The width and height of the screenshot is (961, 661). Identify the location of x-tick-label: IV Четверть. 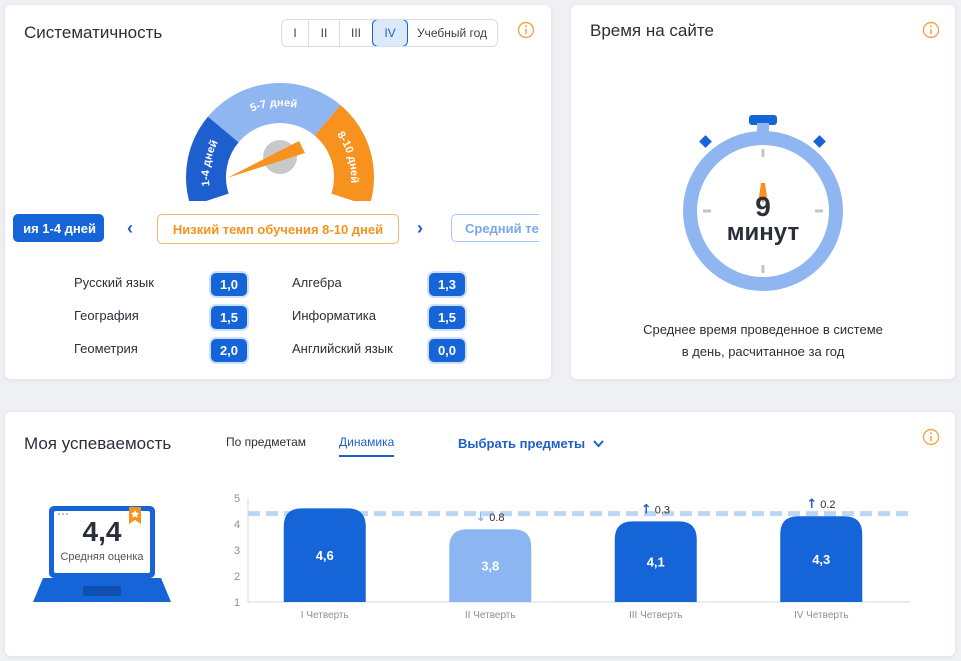
(821, 615).